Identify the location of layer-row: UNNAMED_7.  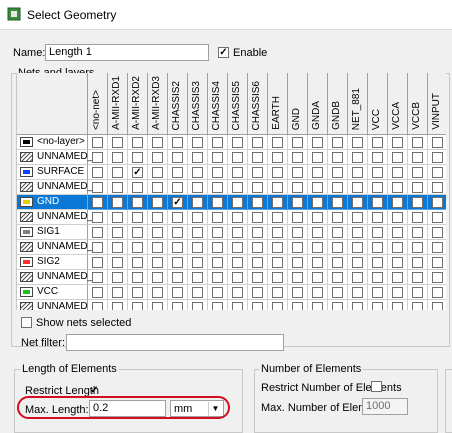
(231, 247).